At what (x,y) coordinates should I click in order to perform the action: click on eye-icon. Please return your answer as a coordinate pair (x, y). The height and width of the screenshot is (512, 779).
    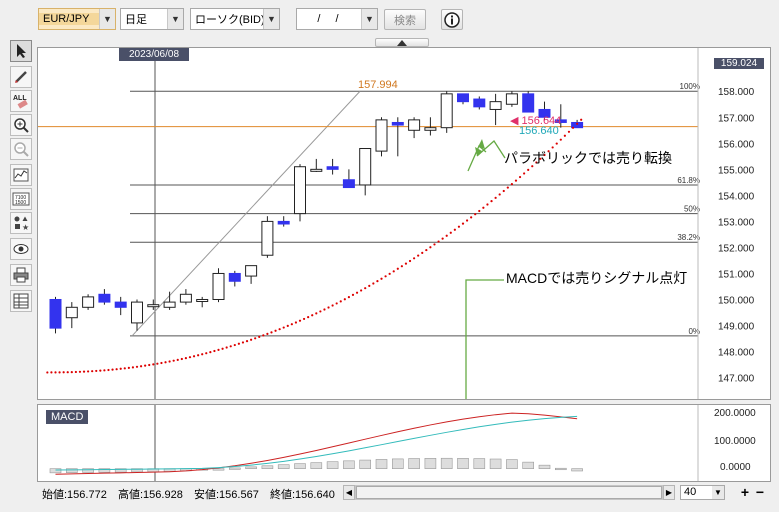
    Looking at the image, I should click on (21, 249).